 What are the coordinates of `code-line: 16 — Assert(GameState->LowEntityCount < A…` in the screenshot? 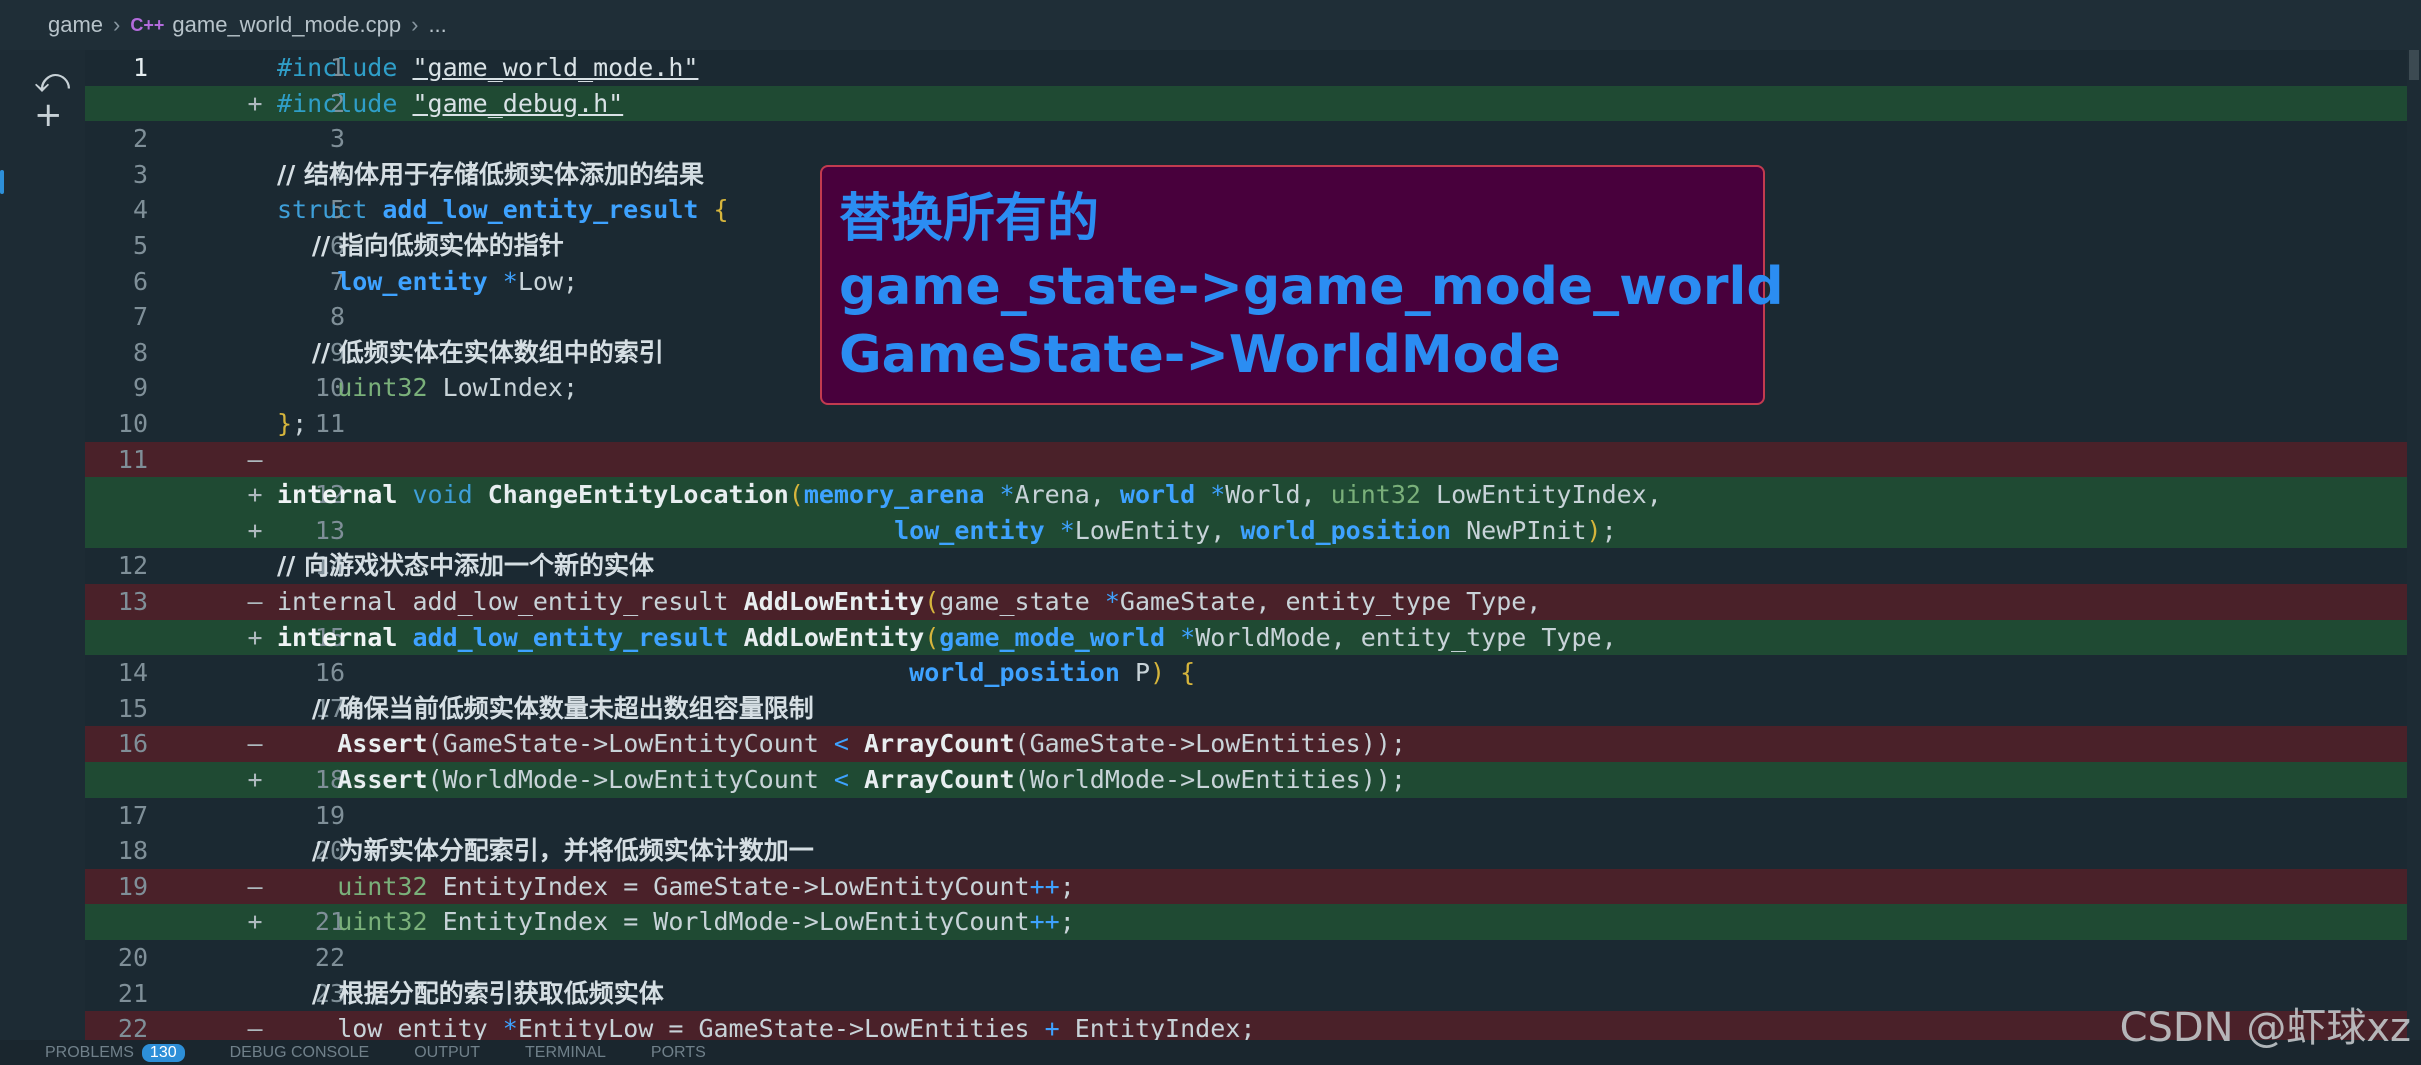 It's located at (1253, 744).